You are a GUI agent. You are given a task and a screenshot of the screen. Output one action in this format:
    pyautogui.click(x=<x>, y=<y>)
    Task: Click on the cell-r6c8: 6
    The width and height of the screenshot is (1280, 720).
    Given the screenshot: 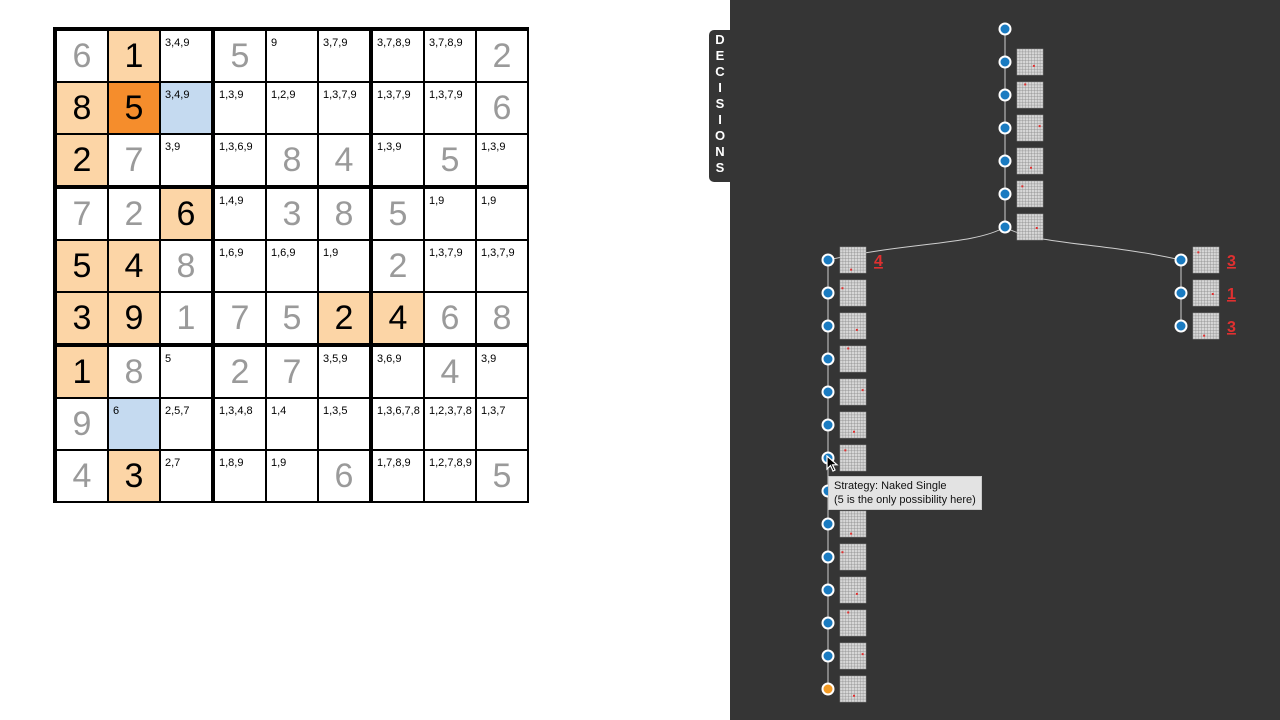 What is the action you would take?
    pyautogui.click(x=450, y=318)
    